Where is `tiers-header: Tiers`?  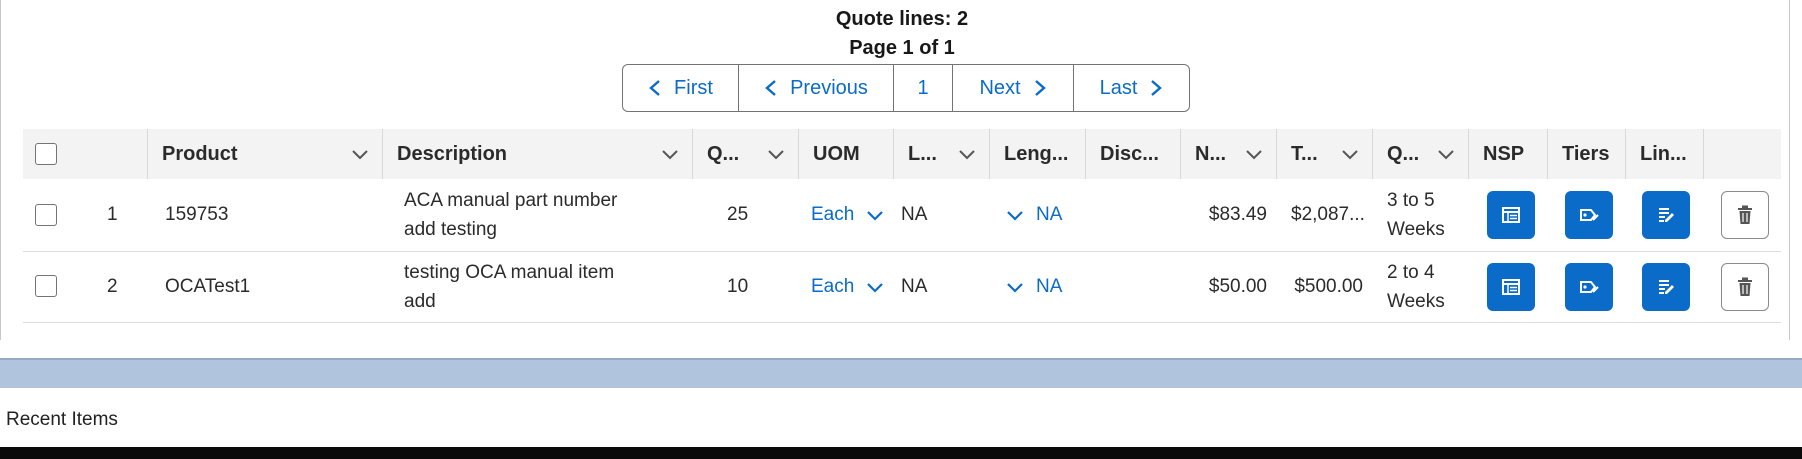 tiers-header: Tiers is located at coordinates (1587, 154).